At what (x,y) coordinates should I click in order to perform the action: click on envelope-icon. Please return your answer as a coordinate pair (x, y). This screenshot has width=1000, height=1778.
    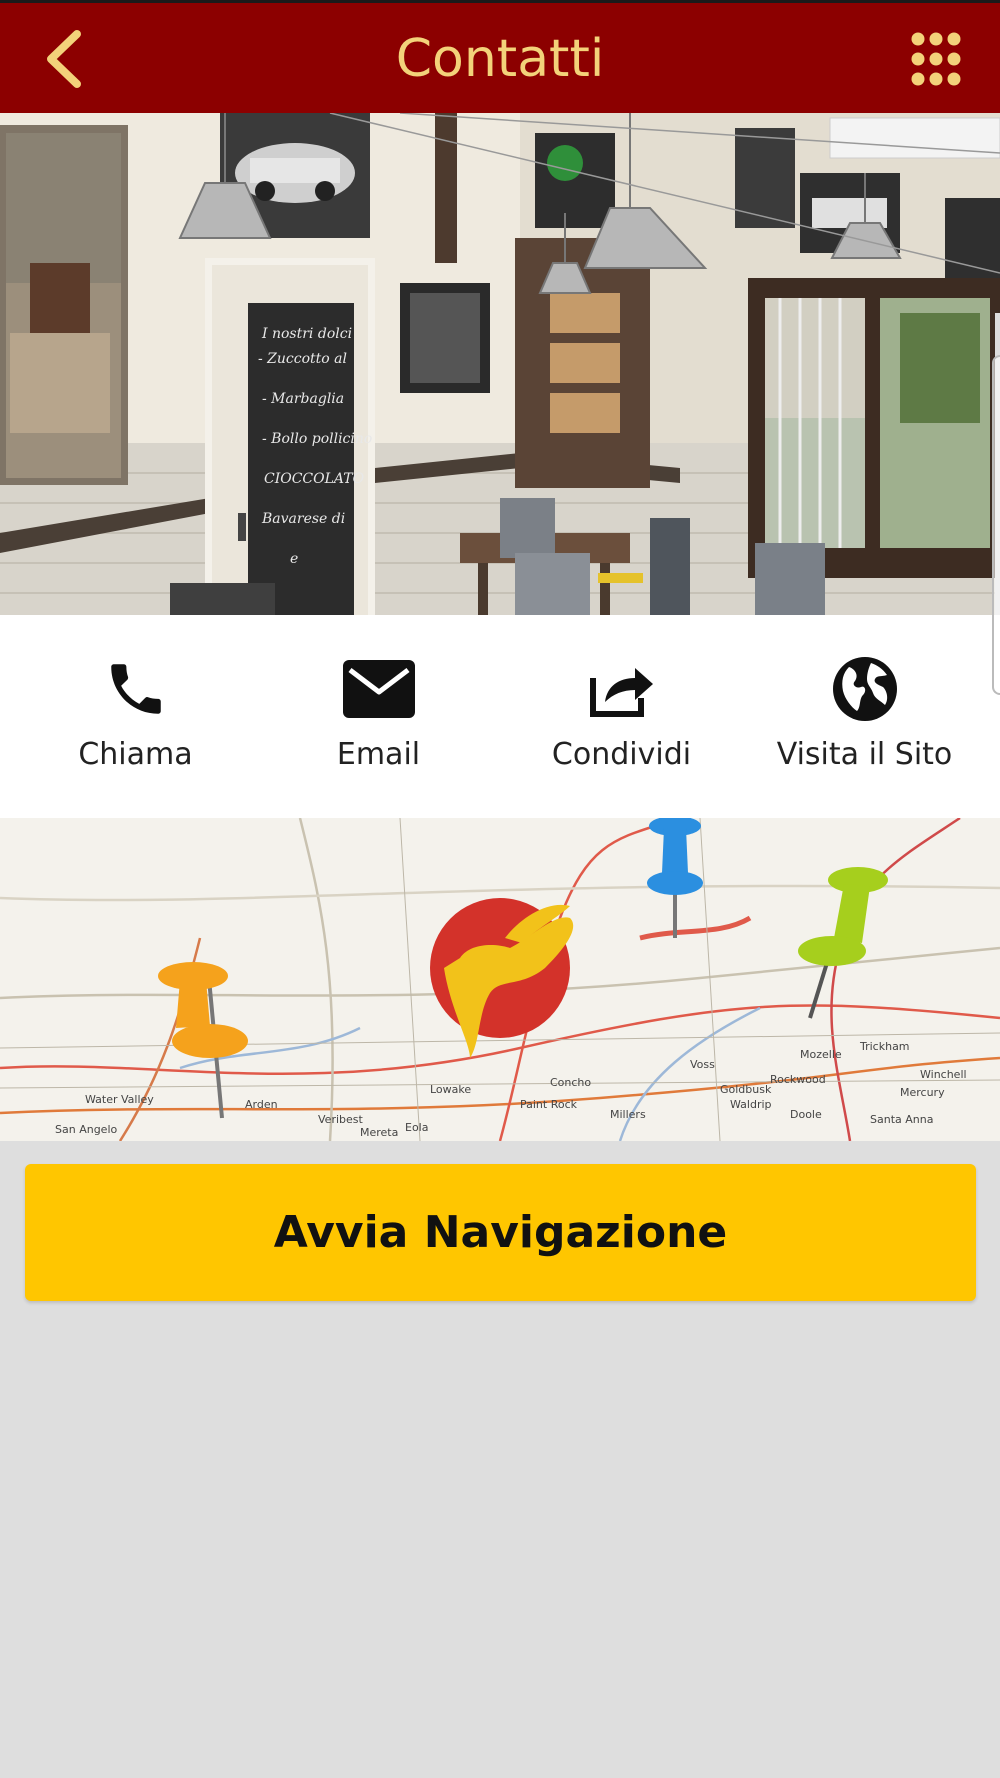
    Looking at the image, I should click on (379, 689).